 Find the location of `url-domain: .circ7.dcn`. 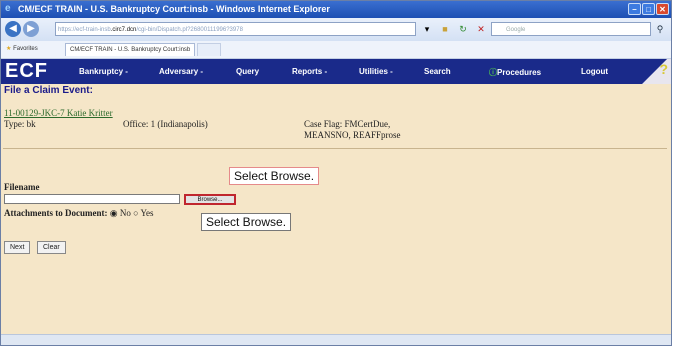

url-domain: .circ7.dcn is located at coordinates (123, 30).